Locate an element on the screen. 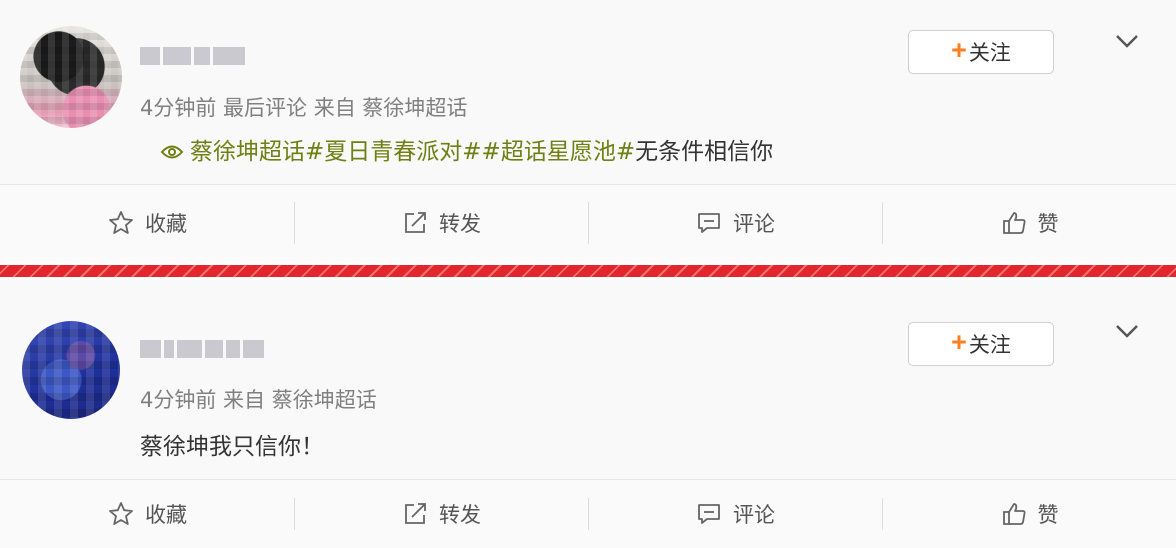 This screenshot has width=1176, height=548. post-text: 蔡徐坤我只信你！ is located at coordinates (232, 447).